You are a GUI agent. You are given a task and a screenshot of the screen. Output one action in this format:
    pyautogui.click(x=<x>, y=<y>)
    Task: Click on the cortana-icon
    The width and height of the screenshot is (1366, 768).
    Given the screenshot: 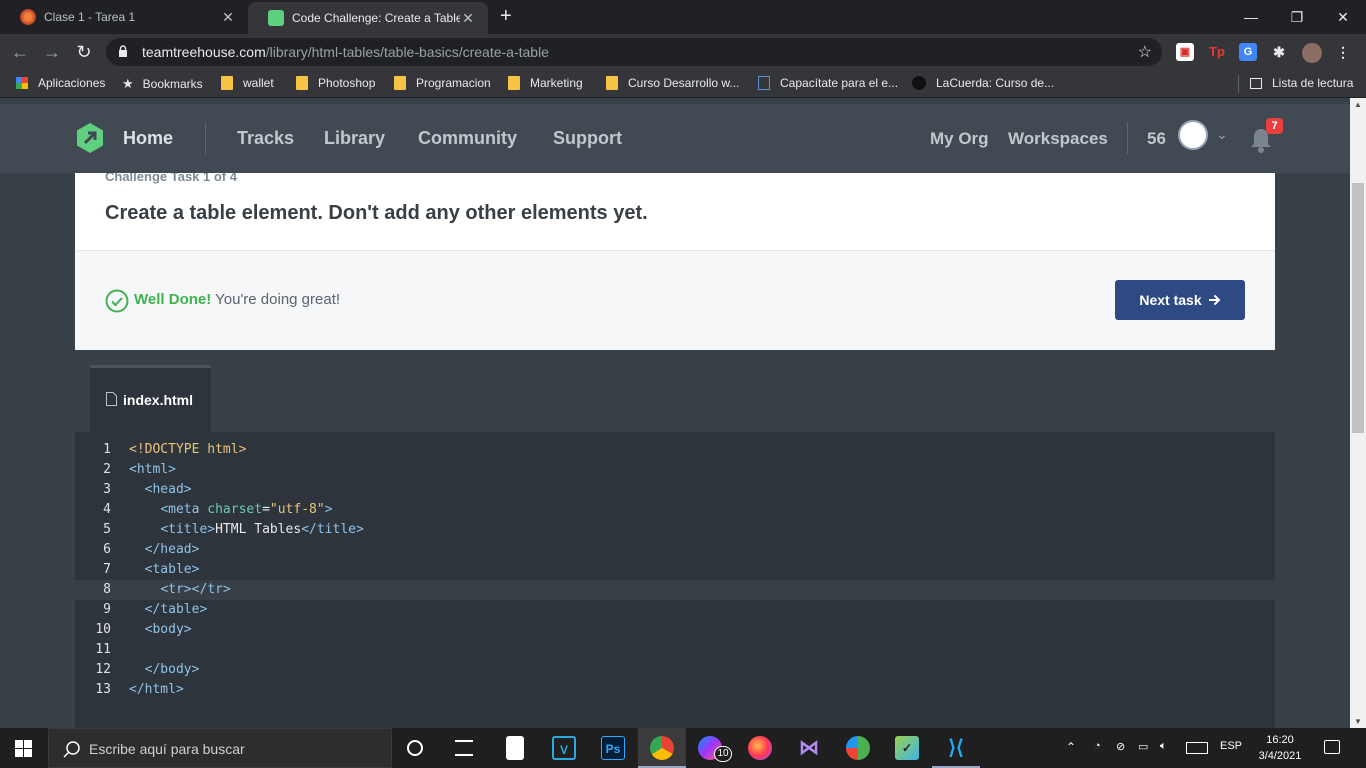 What is the action you would take?
    pyautogui.click(x=415, y=748)
    